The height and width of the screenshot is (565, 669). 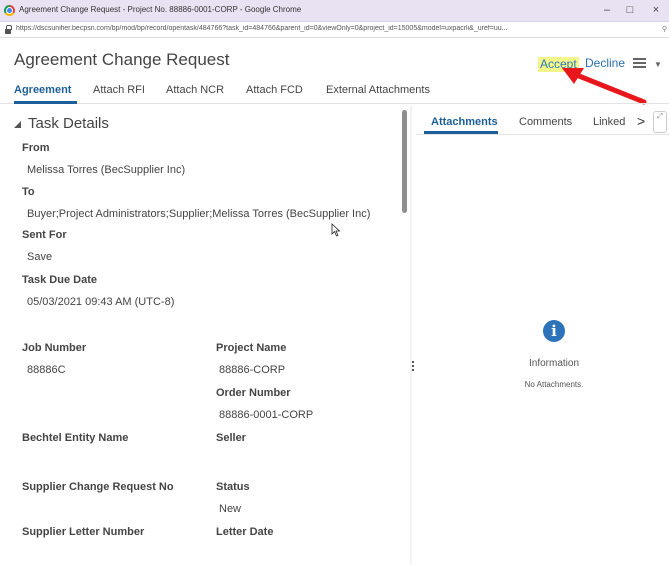 What do you see at coordinates (122, 59) in the screenshot?
I see `page-title: Agreement Change Request` at bounding box center [122, 59].